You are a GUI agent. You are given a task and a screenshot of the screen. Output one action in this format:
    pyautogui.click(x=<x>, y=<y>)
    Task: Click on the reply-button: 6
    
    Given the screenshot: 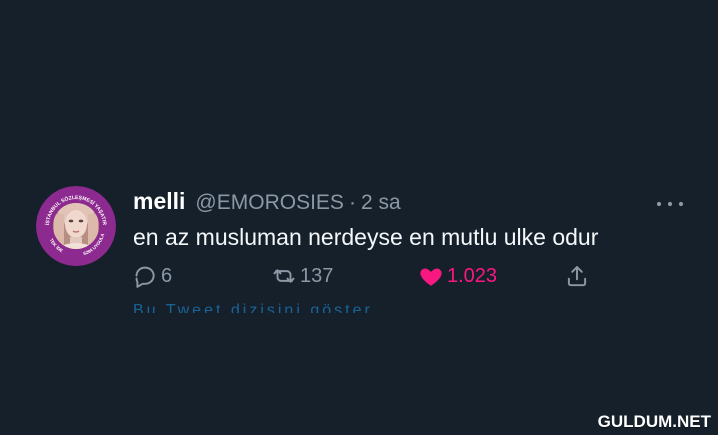 What is the action you would take?
    pyautogui.click(x=152, y=276)
    